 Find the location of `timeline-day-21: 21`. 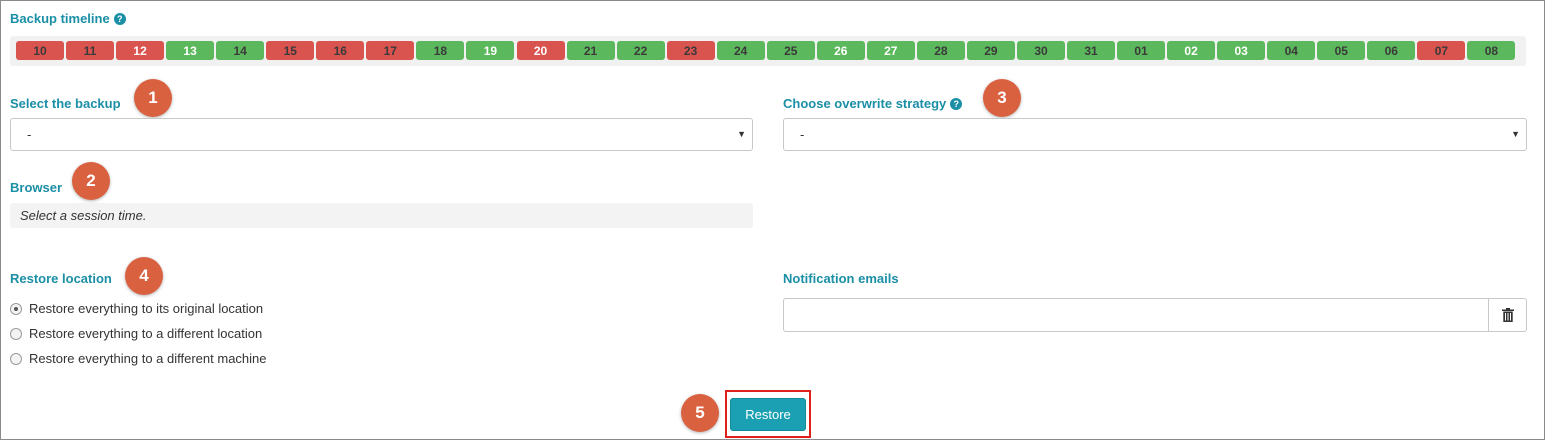

timeline-day-21: 21 is located at coordinates (590, 50).